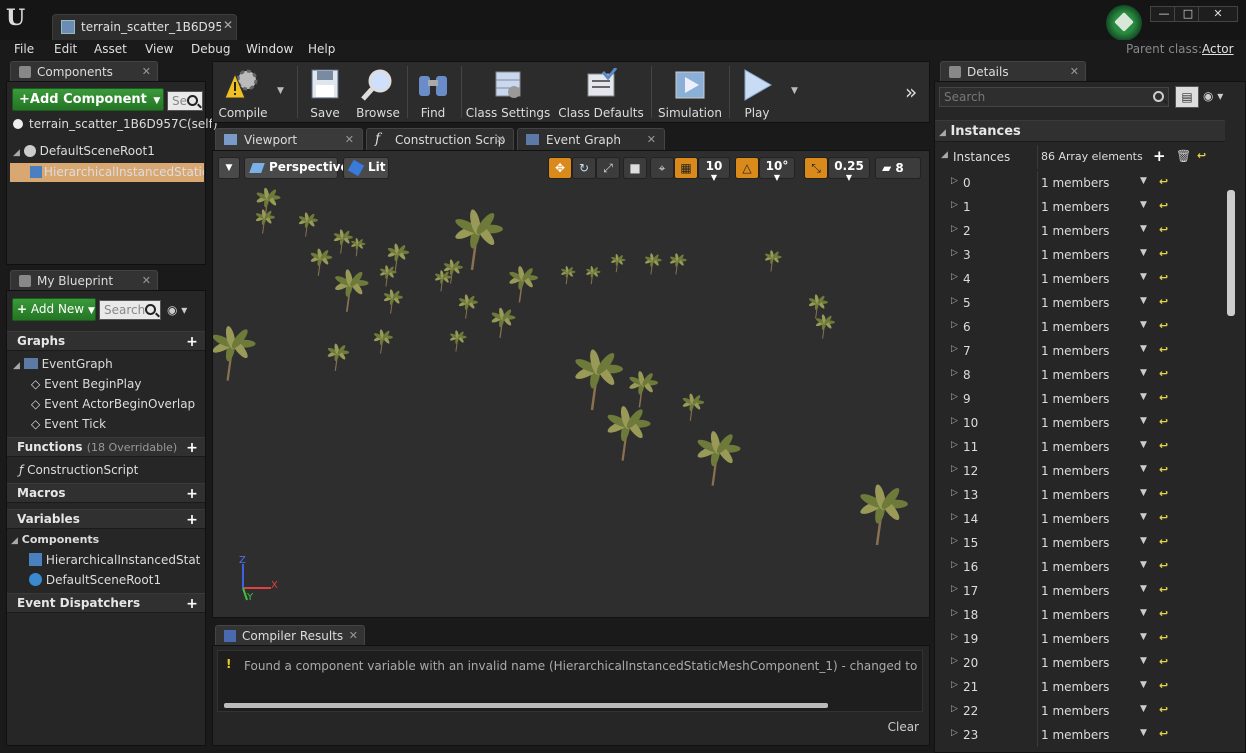 The width and height of the screenshot is (1246, 753). What do you see at coordinates (110, 49) in the screenshot?
I see `menu-asset: Asset` at bounding box center [110, 49].